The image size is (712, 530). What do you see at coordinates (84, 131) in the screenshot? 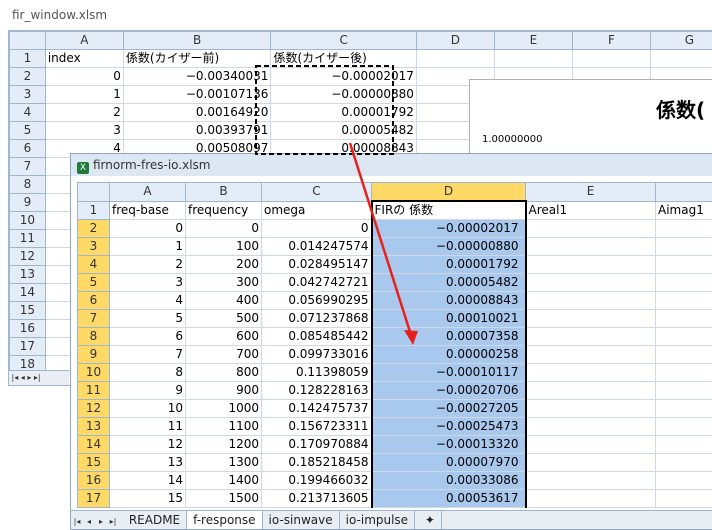
I see `cell: 3` at bounding box center [84, 131].